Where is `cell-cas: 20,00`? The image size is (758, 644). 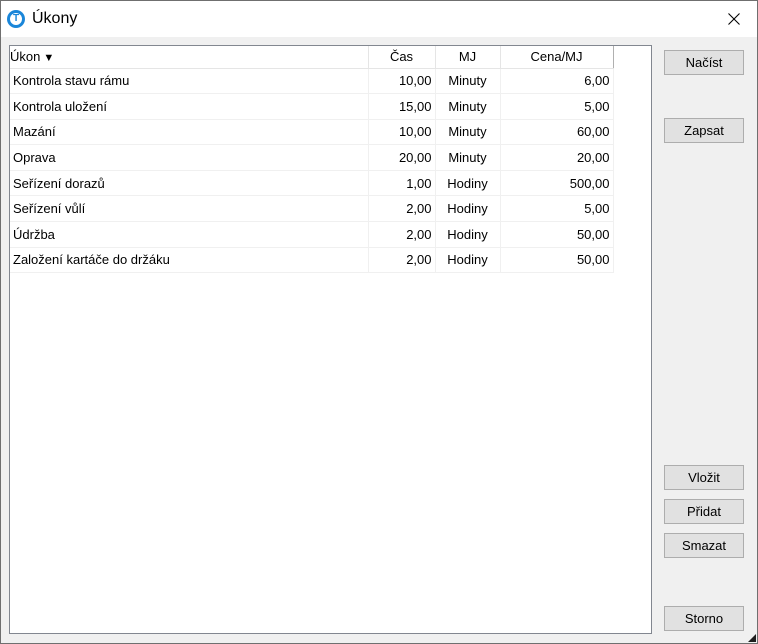
cell-cas: 20,00 is located at coordinates (402, 157).